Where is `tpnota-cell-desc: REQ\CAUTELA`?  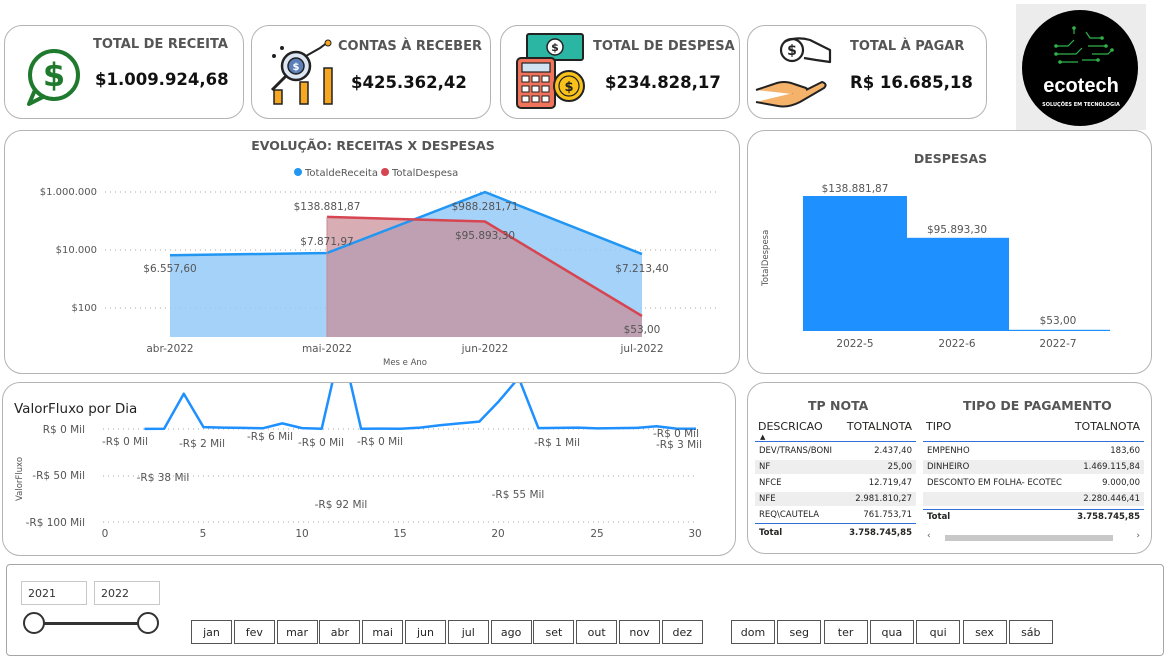 tpnota-cell-desc: REQ\CAUTELA is located at coordinates (789, 515).